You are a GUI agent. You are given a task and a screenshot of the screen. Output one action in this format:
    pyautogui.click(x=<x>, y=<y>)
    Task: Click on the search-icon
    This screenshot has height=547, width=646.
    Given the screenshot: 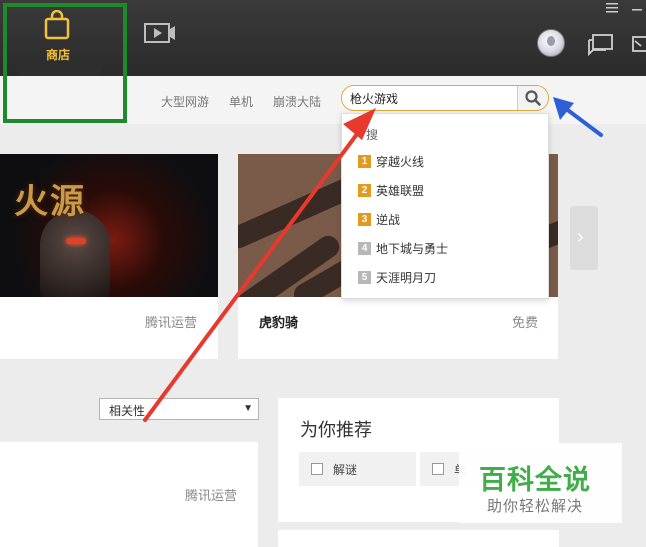 What is the action you would take?
    pyautogui.click(x=533, y=98)
    